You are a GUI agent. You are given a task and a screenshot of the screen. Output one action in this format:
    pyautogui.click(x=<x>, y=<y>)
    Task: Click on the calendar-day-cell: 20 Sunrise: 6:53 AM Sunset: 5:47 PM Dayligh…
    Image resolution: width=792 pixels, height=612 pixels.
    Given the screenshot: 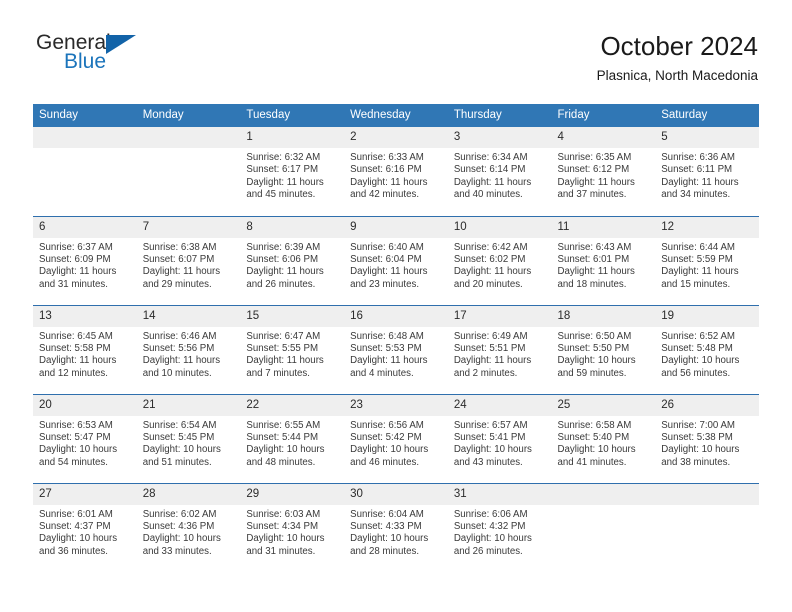 What is the action you would take?
    pyautogui.click(x=85, y=438)
    